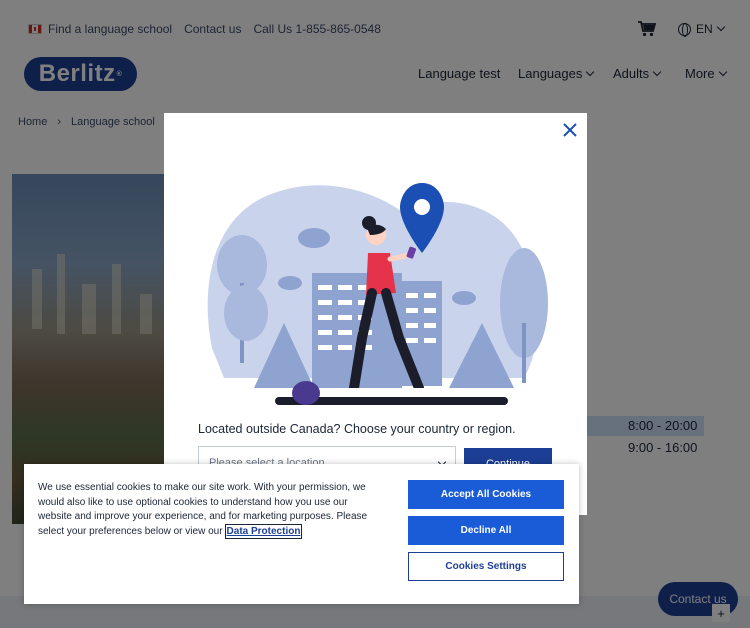  What do you see at coordinates (486, 530) in the screenshot?
I see `decline-all-button: Decline All` at bounding box center [486, 530].